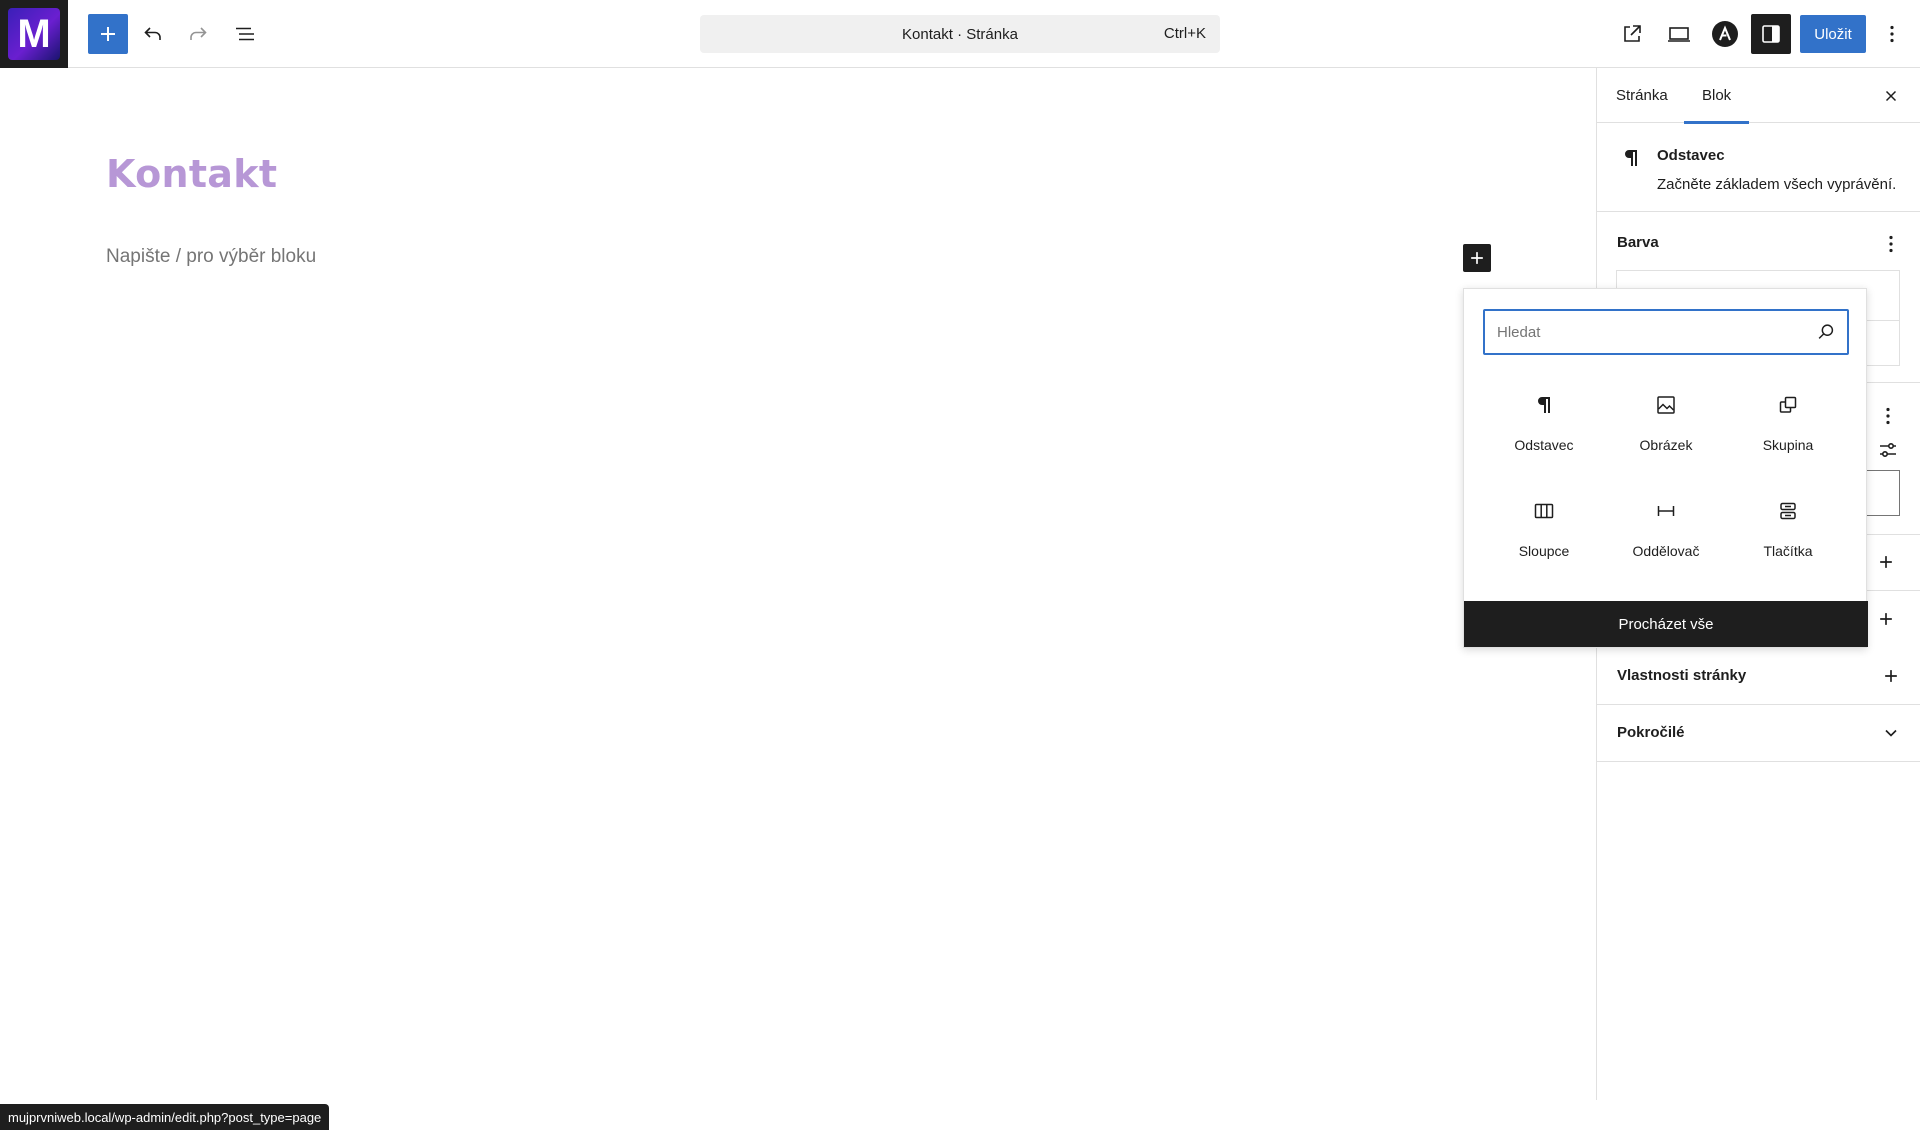  I want to click on block-inserter-toggle-button, so click(108, 34).